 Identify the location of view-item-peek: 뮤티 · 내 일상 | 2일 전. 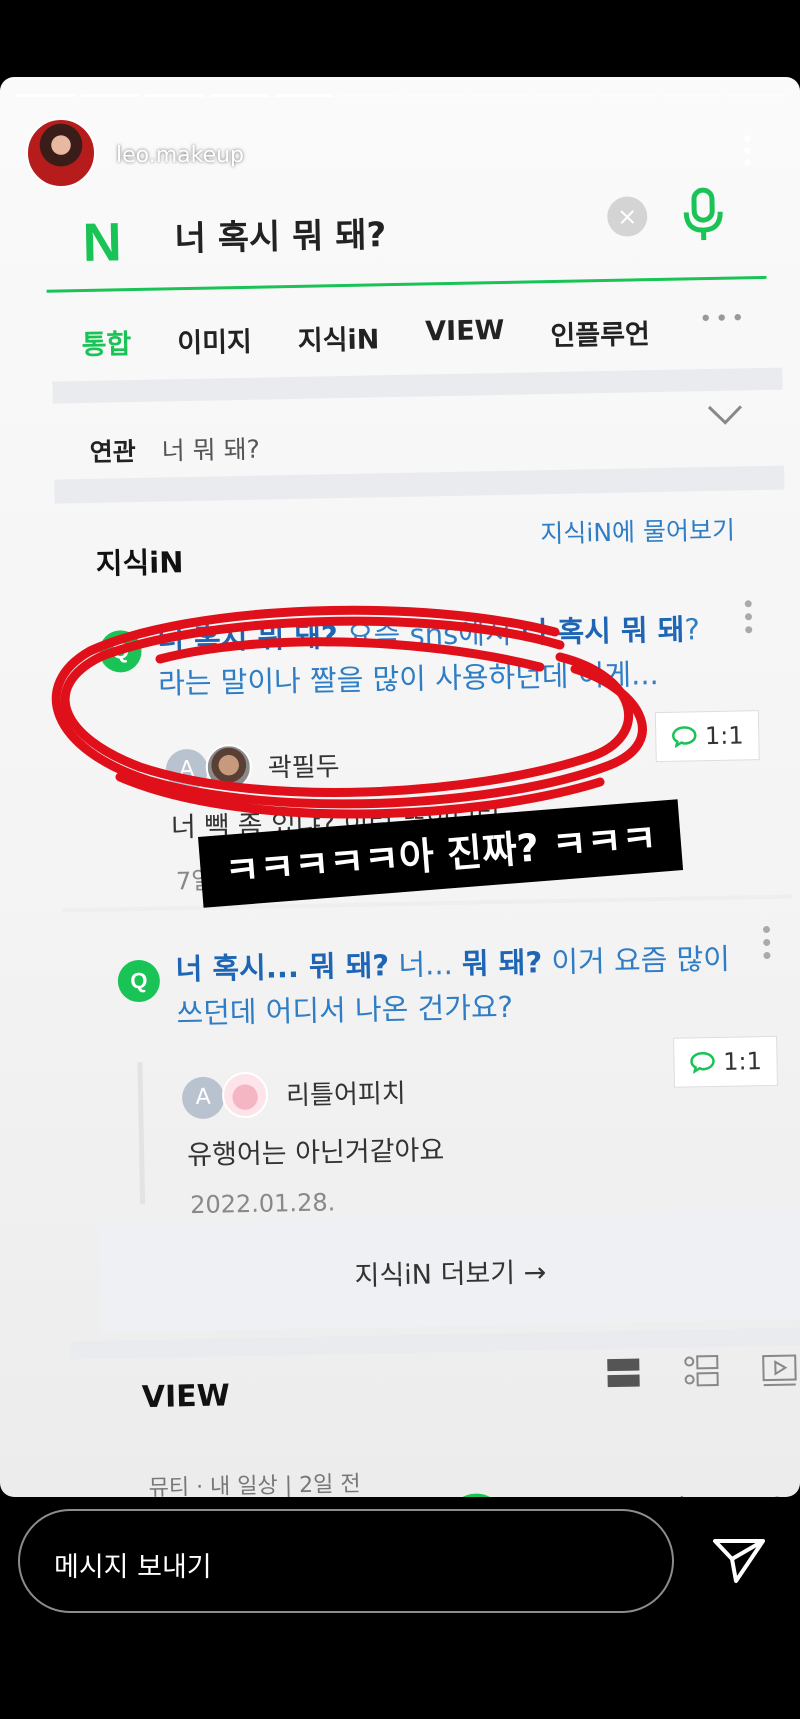
(254, 1484).